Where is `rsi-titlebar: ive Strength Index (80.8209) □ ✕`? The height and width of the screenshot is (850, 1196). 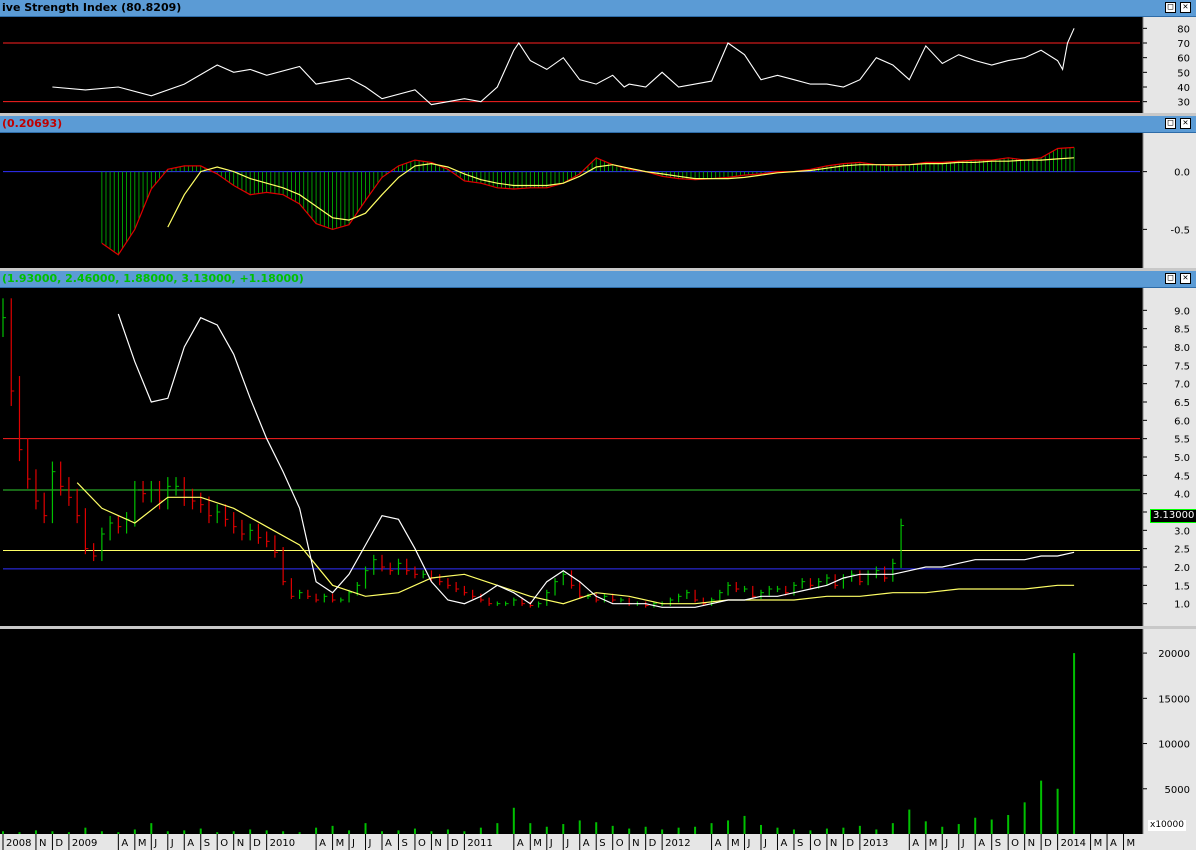
rsi-titlebar: ive Strength Index (80.8209) □ ✕ is located at coordinates (598, 8).